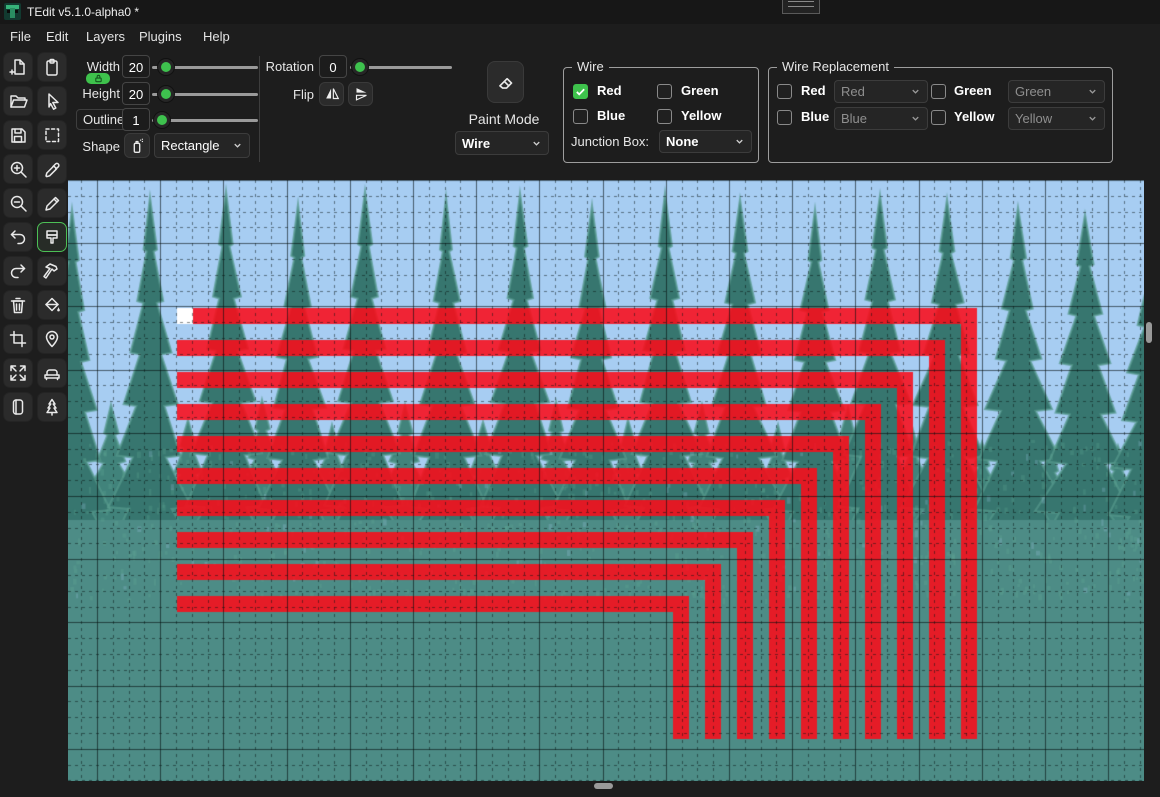  What do you see at coordinates (101, 146) in the screenshot?
I see `shape-label: Shape` at bounding box center [101, 146].